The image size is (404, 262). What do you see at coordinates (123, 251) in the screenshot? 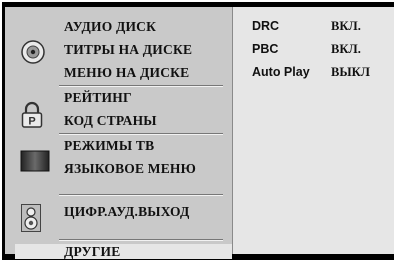
I see `menu-item-others-selected: ДРУГИЕ` at bounding box center [123, 251].